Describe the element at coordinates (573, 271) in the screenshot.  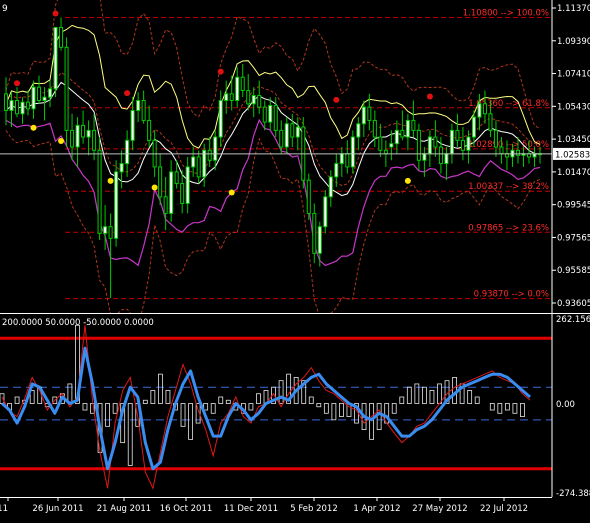
I see `price-axis-label: 0.95585` at that location.